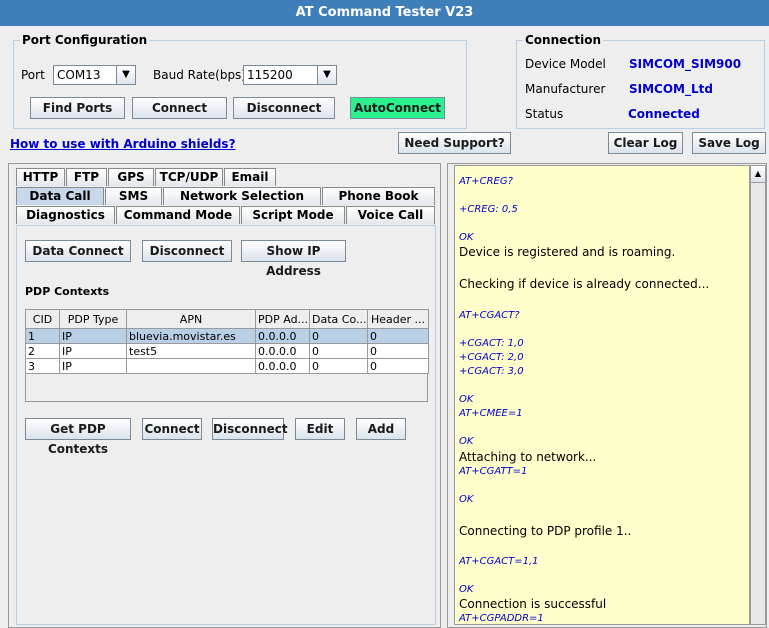  What do you see at coordinates (270, 75) in the screenshot?
I see `baud-rate-value: 115200` at bounding box center [270, 75].